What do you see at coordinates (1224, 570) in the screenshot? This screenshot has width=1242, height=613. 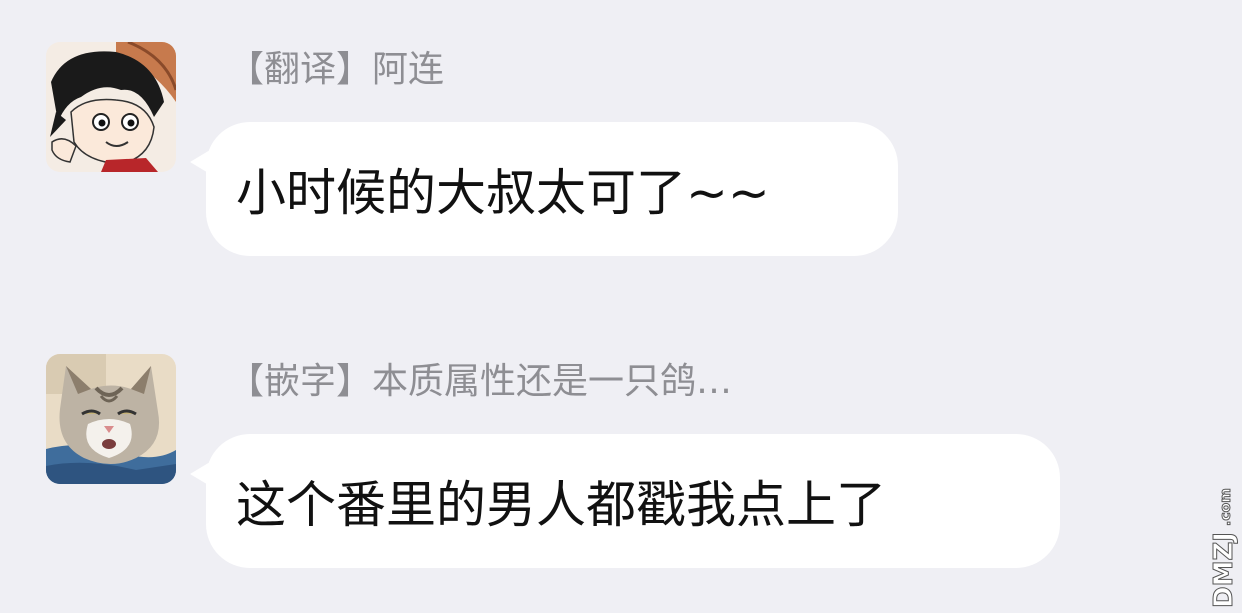 I see `svg-text: DMZJ` at bounding box center [1224, 570].